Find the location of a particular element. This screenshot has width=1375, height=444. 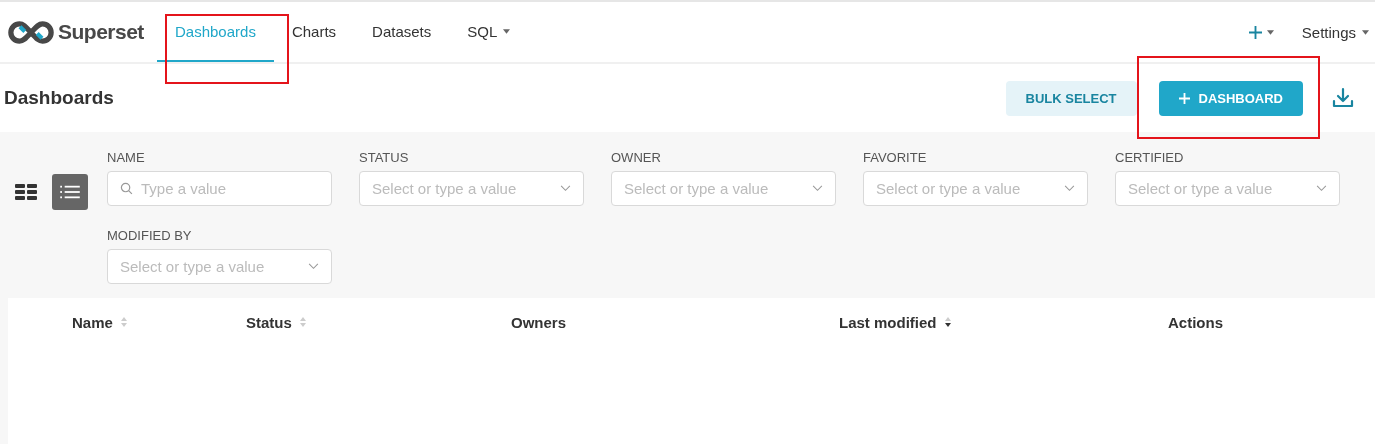

filter-label: MODIFIED BY is located at coordinates (150, 235).